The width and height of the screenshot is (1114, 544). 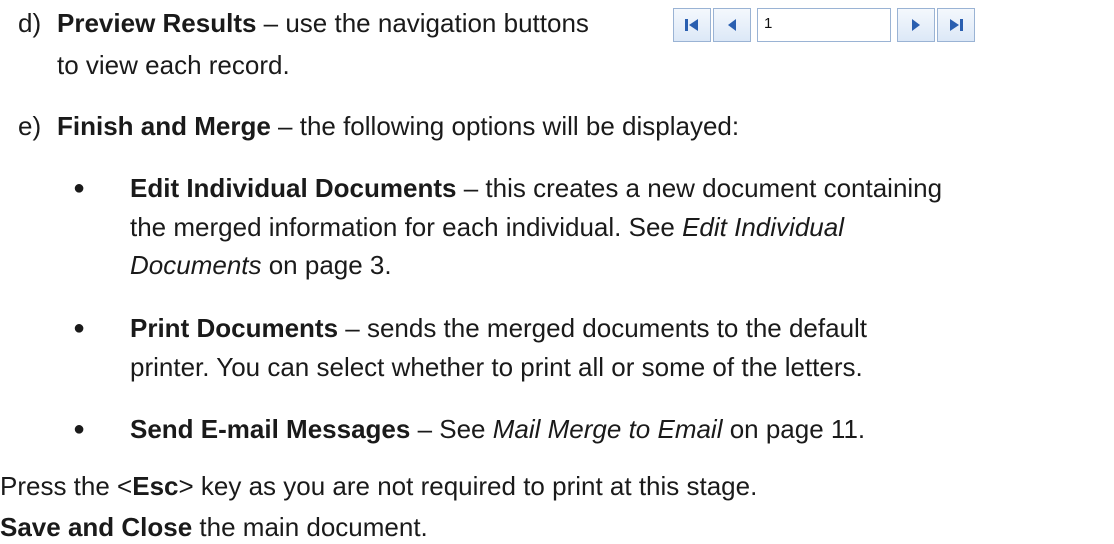 I want to click on bullet-1-line3: Documents on page 3., so click(x=261, y=265).